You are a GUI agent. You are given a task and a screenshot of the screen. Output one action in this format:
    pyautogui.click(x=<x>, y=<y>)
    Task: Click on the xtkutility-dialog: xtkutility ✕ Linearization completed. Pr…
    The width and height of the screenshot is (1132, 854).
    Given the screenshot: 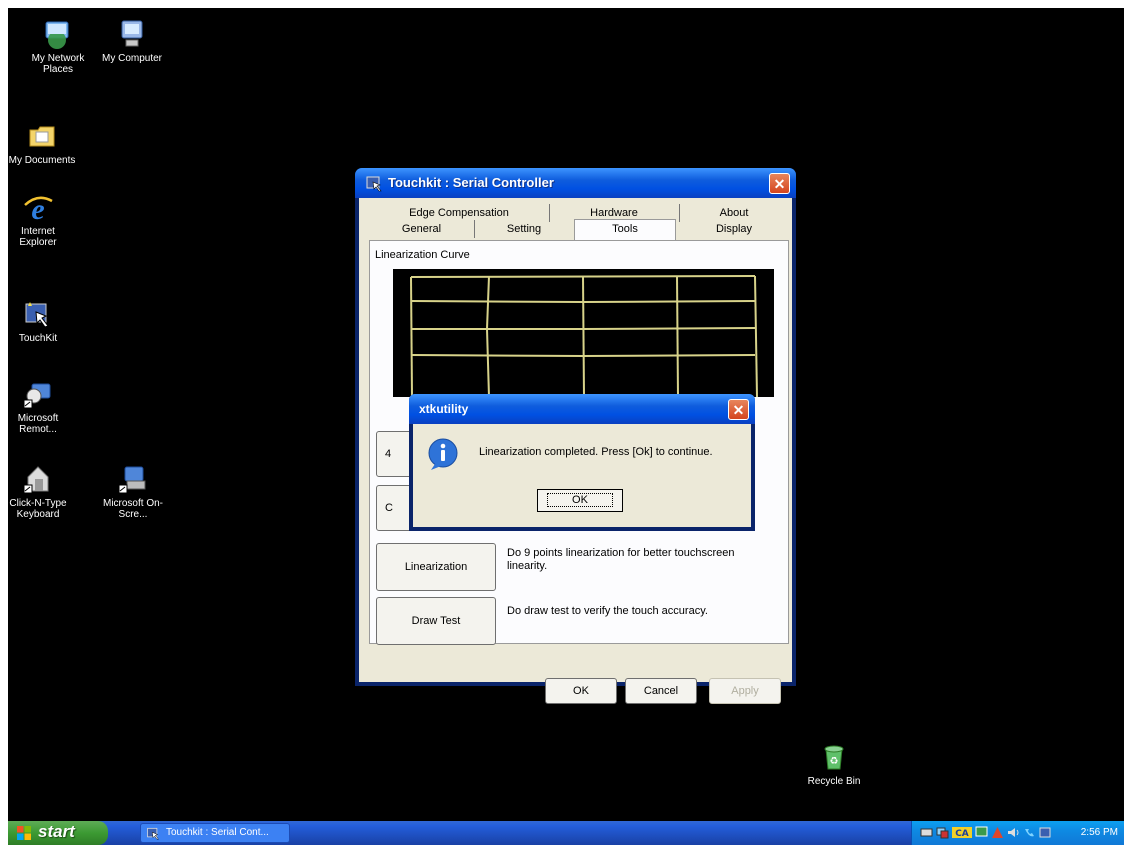 What is the action you would take?
    pyautogui.click(x=582, y=462)
    